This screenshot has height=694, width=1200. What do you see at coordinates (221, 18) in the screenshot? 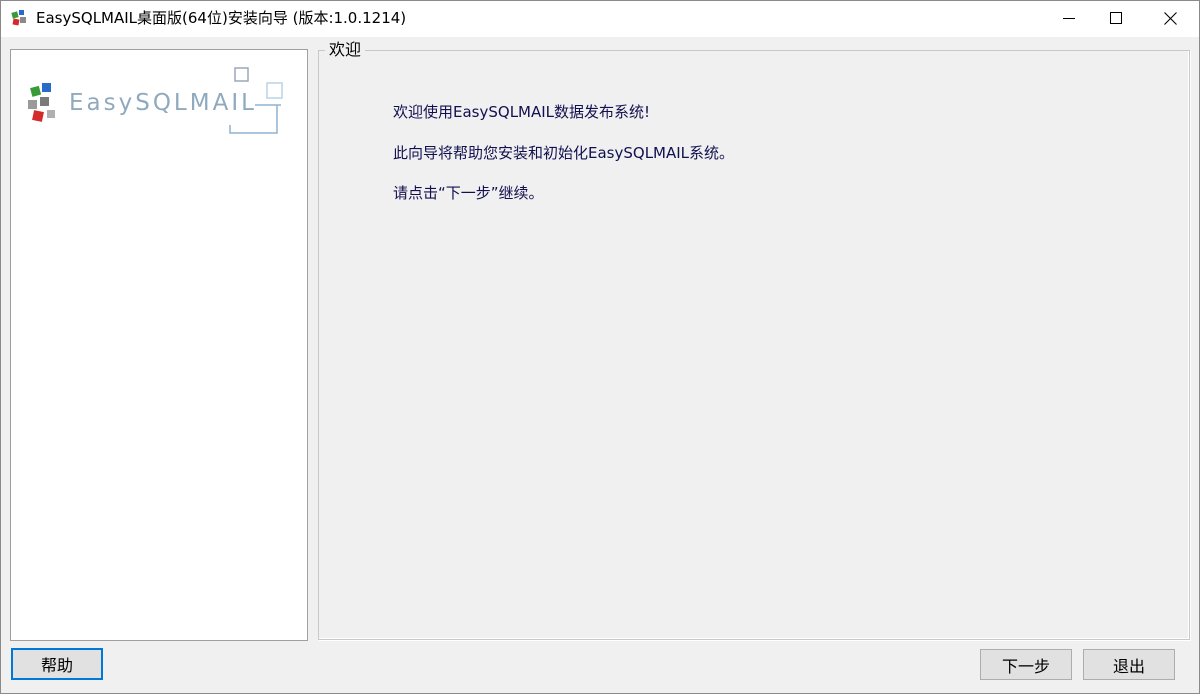
I see `window-title: EasySQLMAIL桌面版(64位)安装向导 (版本:1.0.1214)` at bounding box center [221, 18].